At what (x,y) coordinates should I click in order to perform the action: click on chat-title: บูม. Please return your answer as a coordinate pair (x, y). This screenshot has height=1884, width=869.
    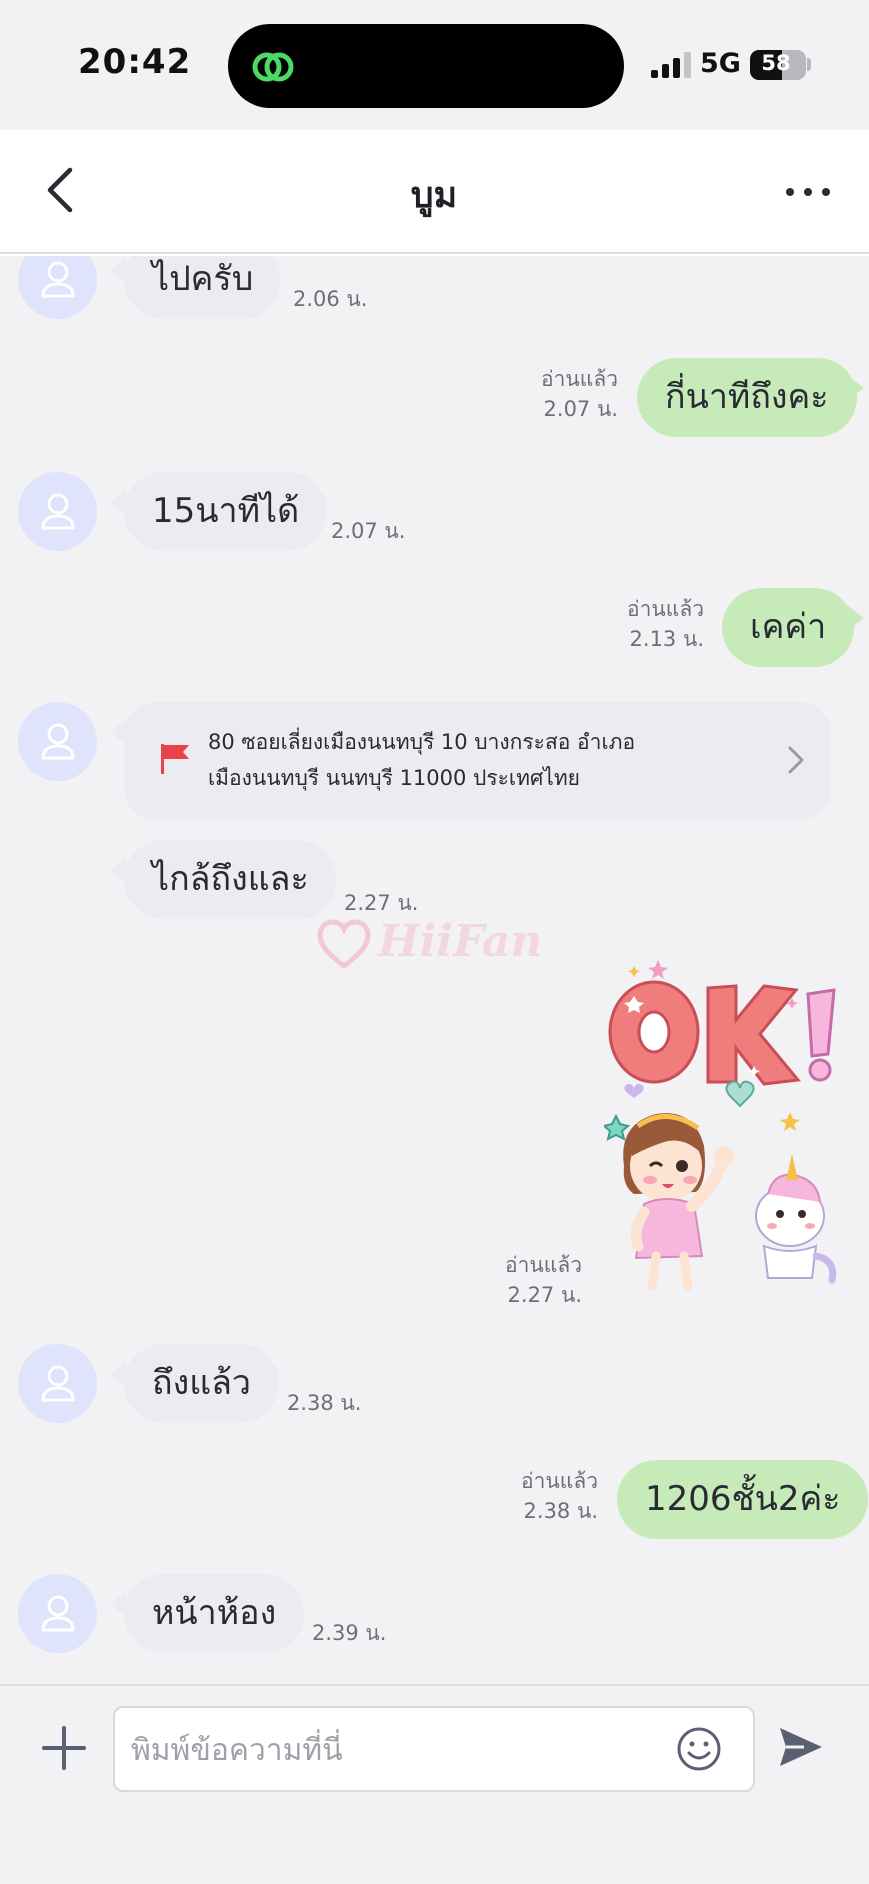
    Looking at the image, I should click on (434, 195).